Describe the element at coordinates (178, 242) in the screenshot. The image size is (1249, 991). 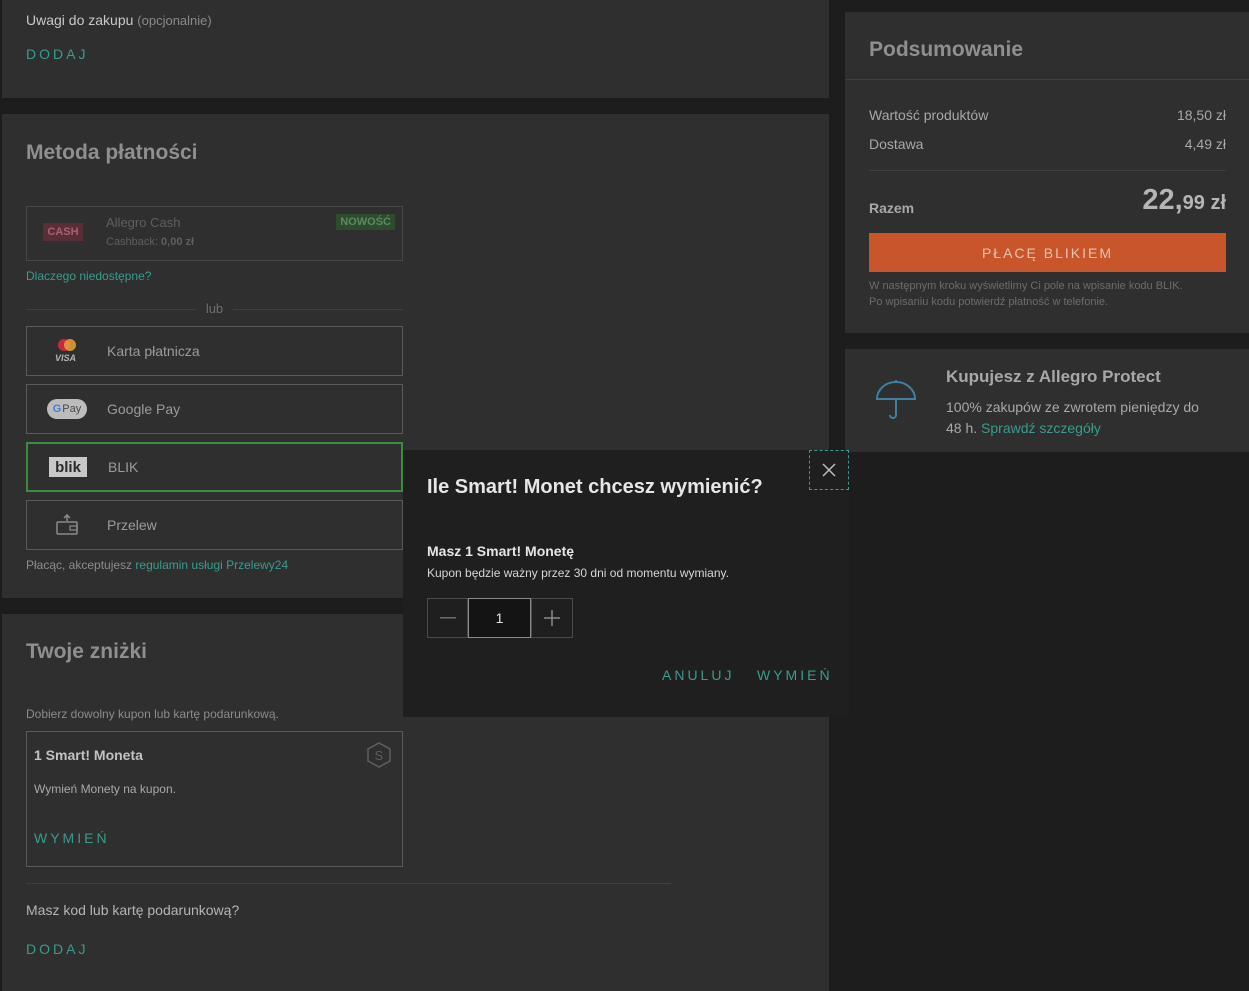
I see `cashback-value: 0,00 zł` at that location.